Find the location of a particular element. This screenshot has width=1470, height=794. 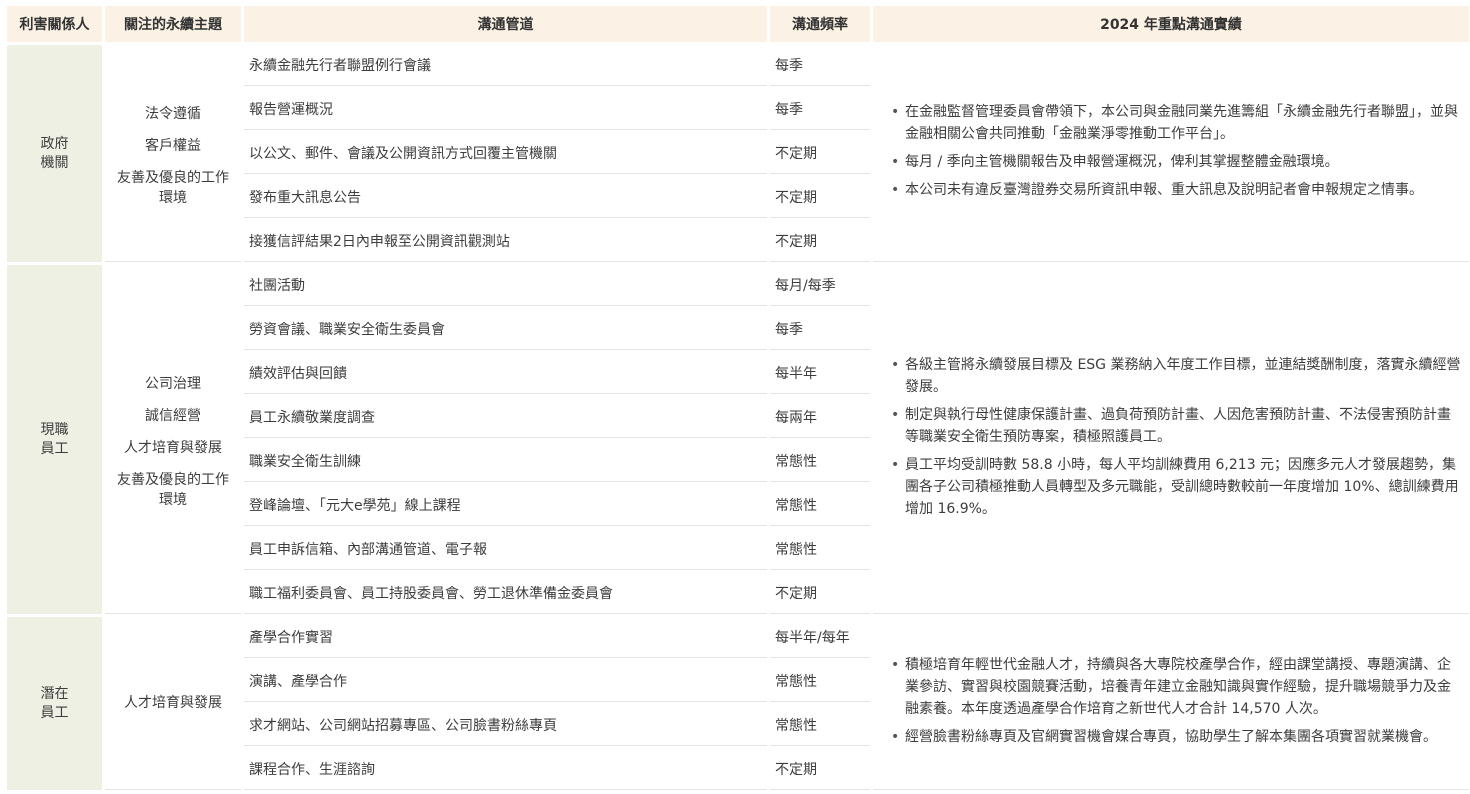

topics-cell: 公司治理 誠信經營 人才培育與發展 友善及優良的工作 環境 is located at coordinates (173, 439).